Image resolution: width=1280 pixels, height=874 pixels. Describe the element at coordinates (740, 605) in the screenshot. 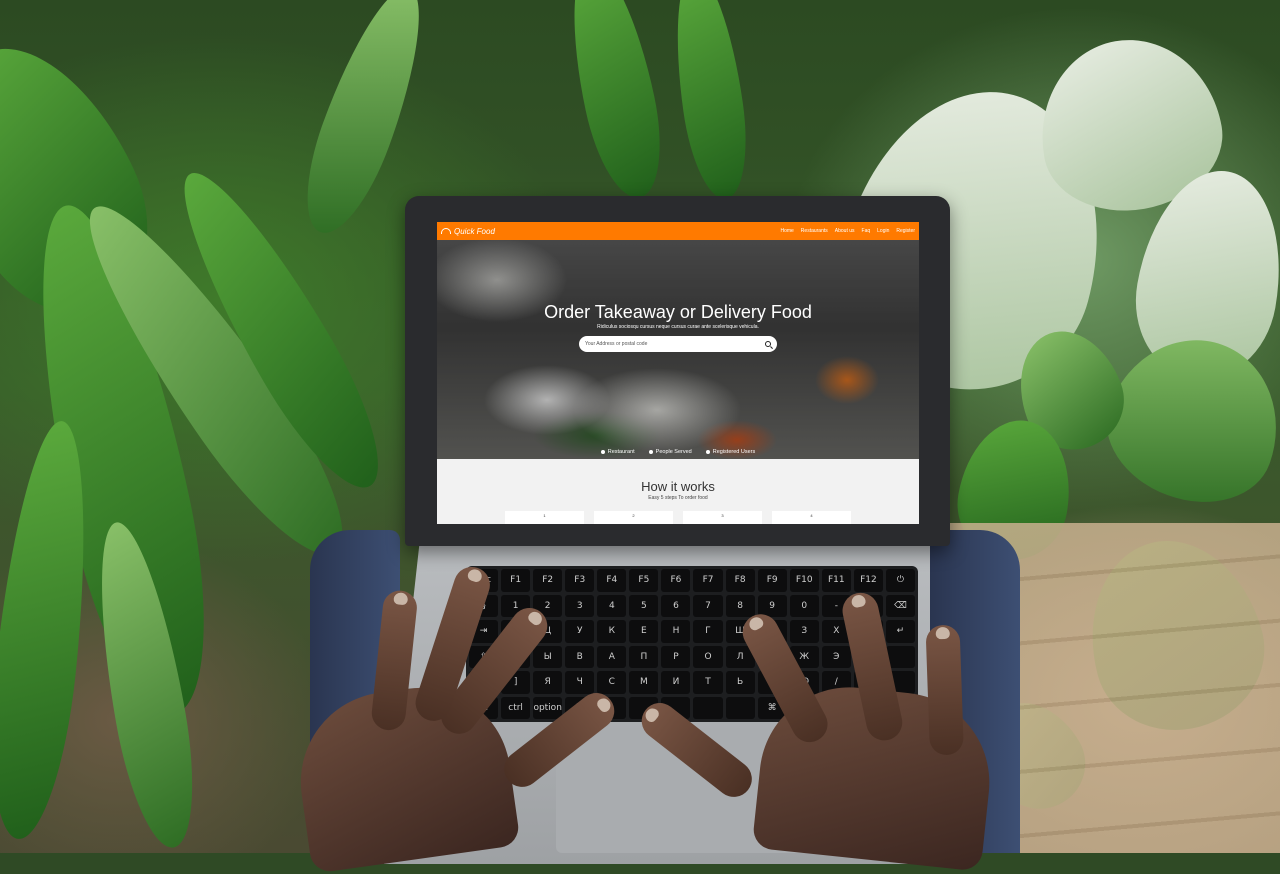

I see `keyboard-key: 8` at that location.